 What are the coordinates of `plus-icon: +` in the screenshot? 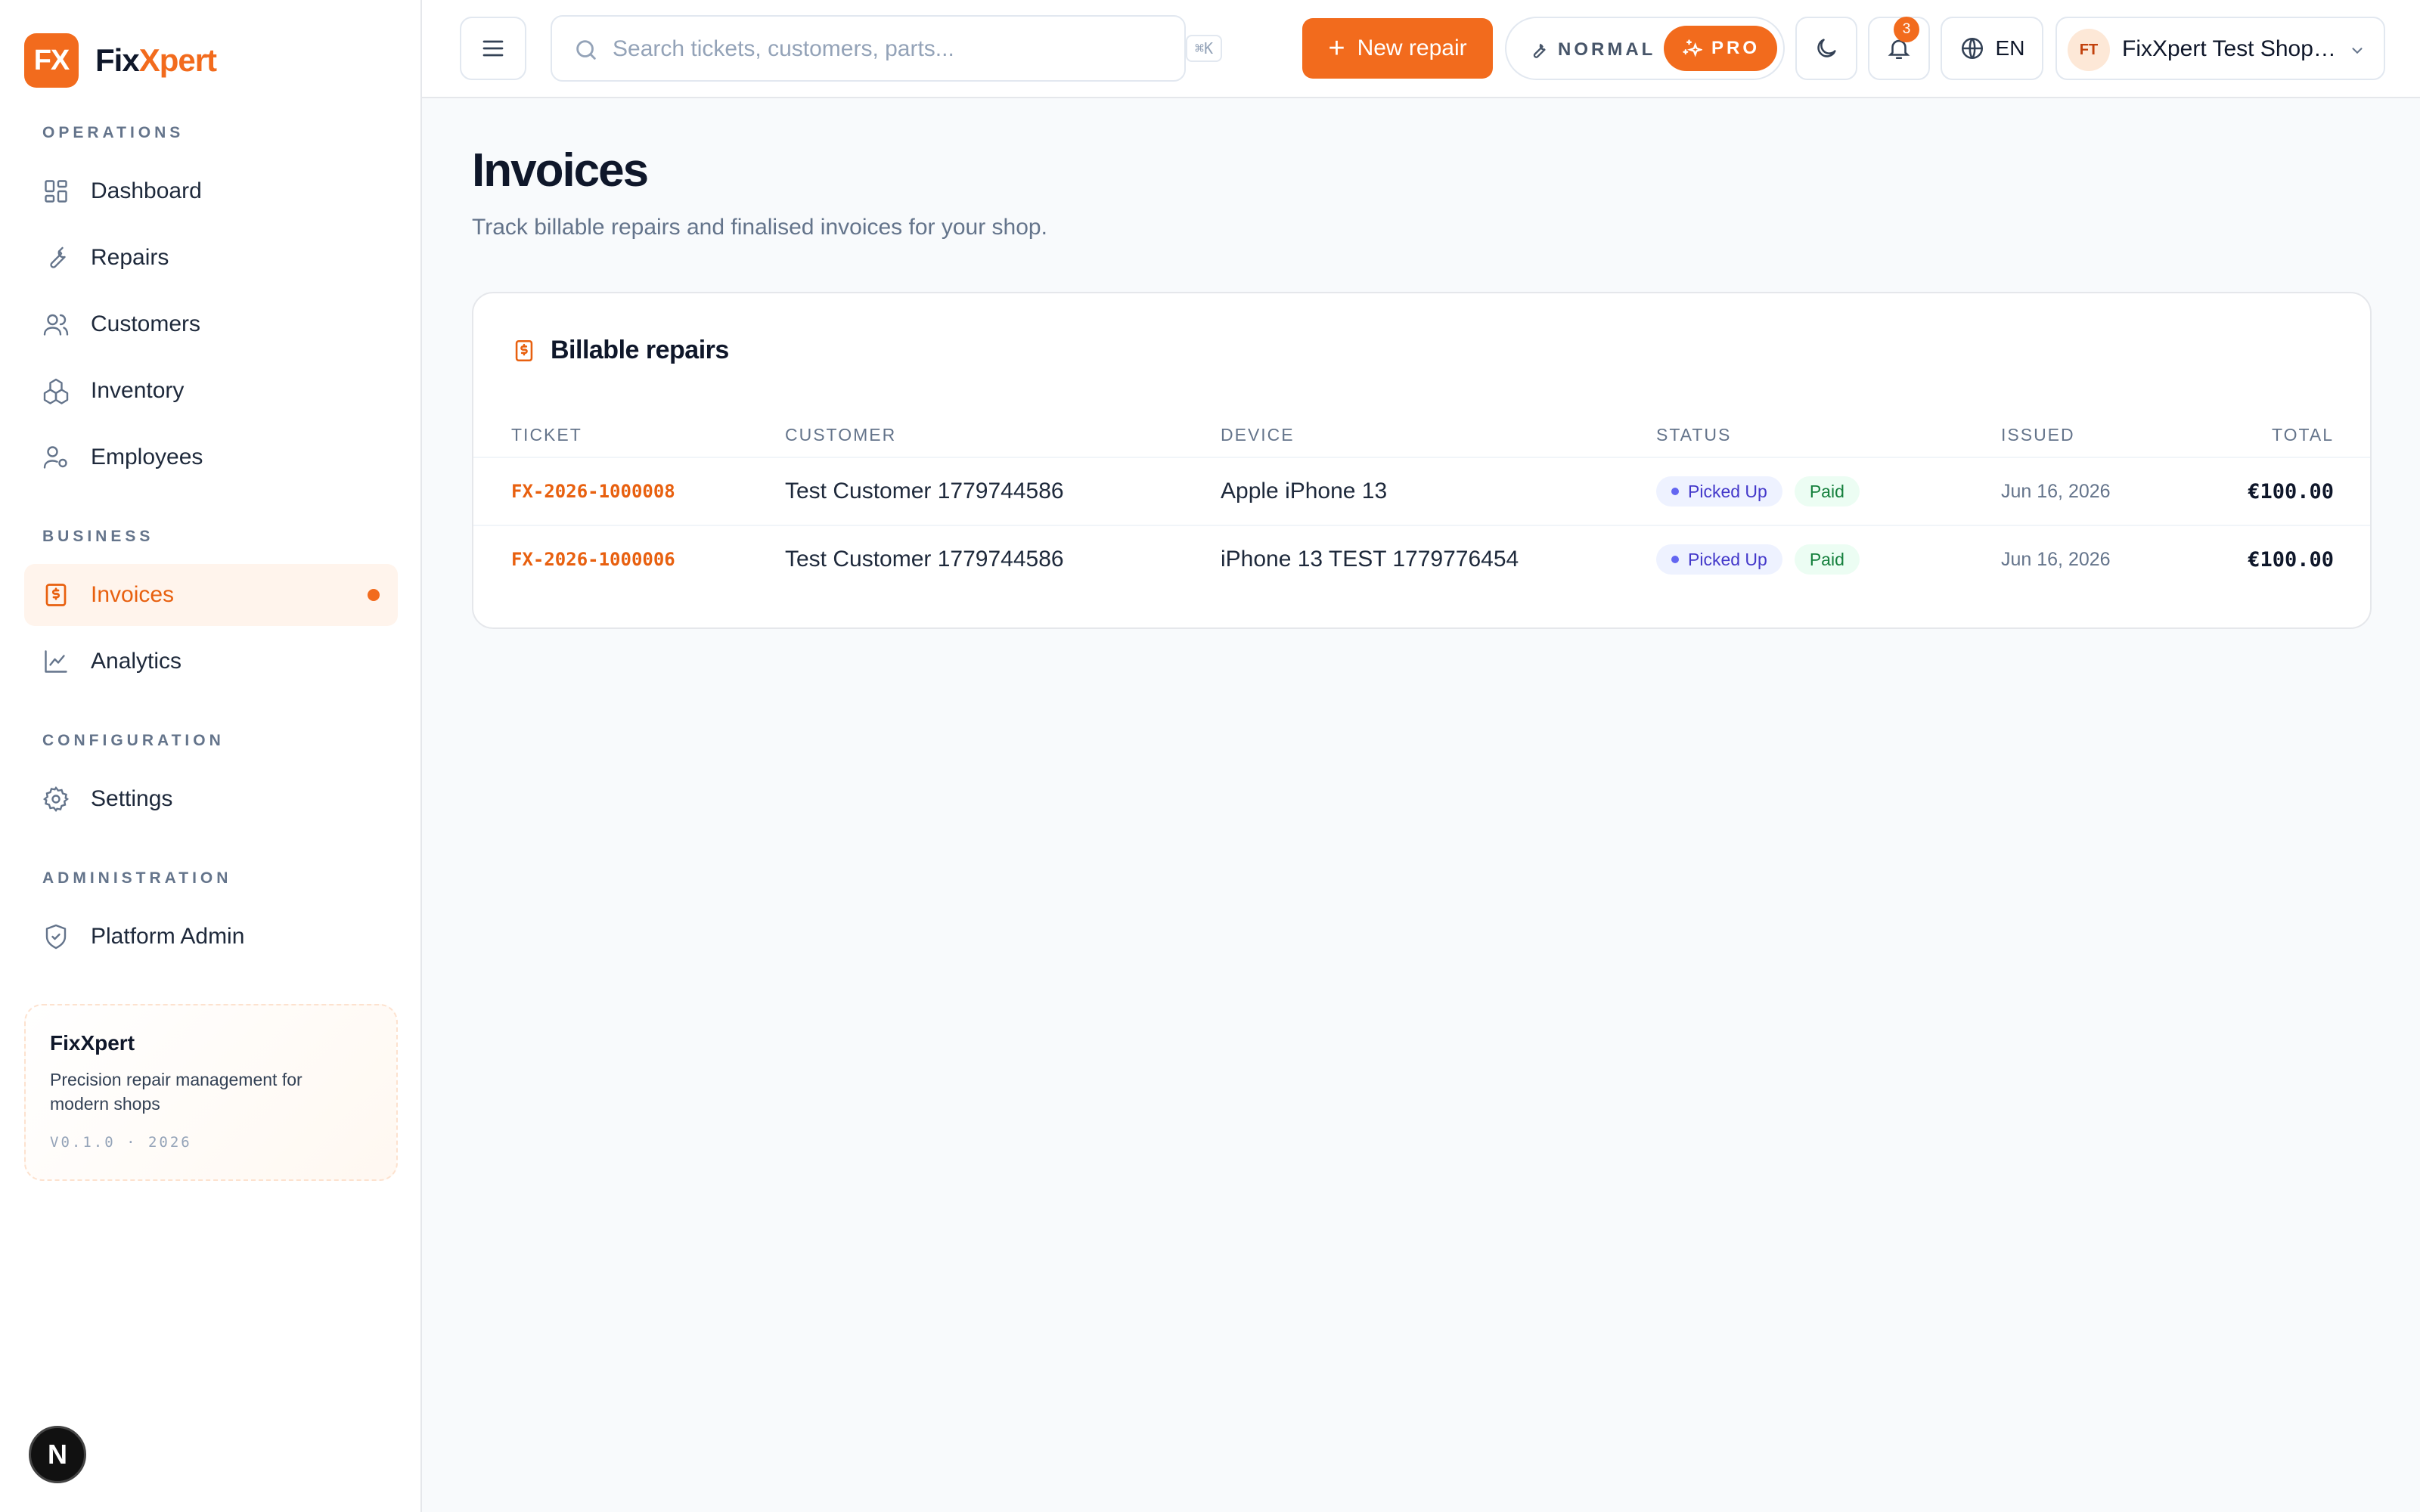 It's located at (1336, 48).